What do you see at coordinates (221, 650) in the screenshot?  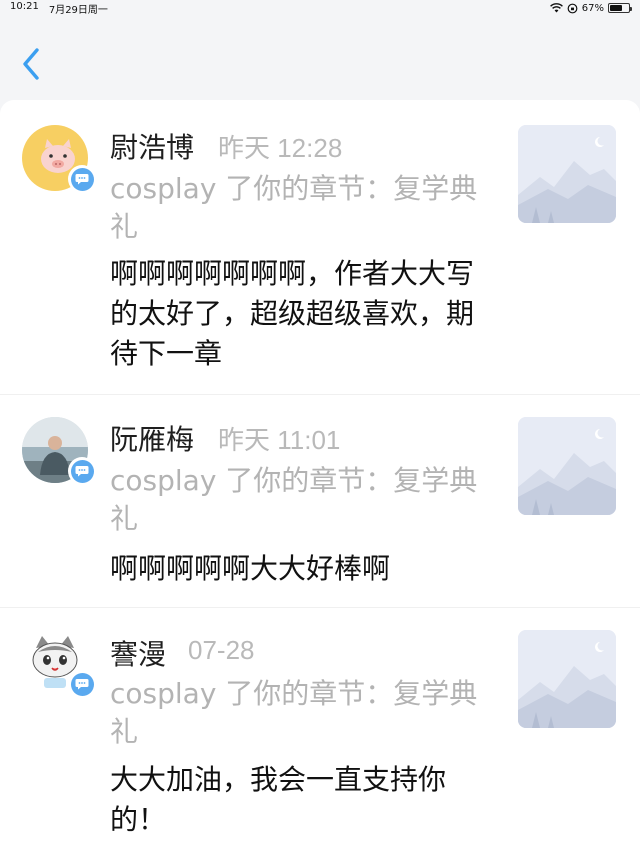 I see `timestamp: 07-28` at bounding box center [221, 650].